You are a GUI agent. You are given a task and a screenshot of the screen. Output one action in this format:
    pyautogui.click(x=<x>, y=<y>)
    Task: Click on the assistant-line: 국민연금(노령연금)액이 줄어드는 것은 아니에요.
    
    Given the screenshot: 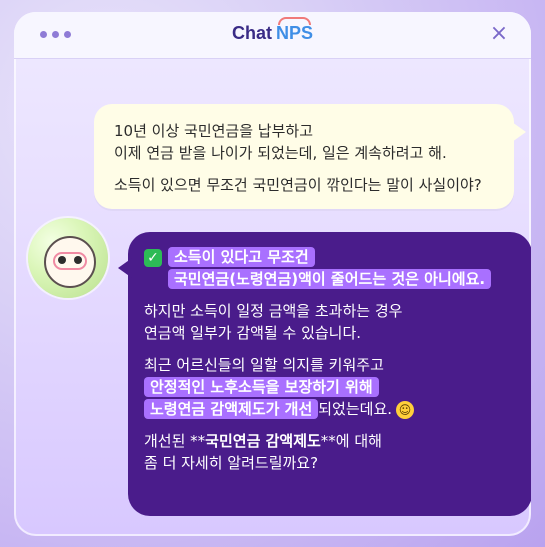 What is the action you would take?
    pyautogui.click(x=342, y=279)
    